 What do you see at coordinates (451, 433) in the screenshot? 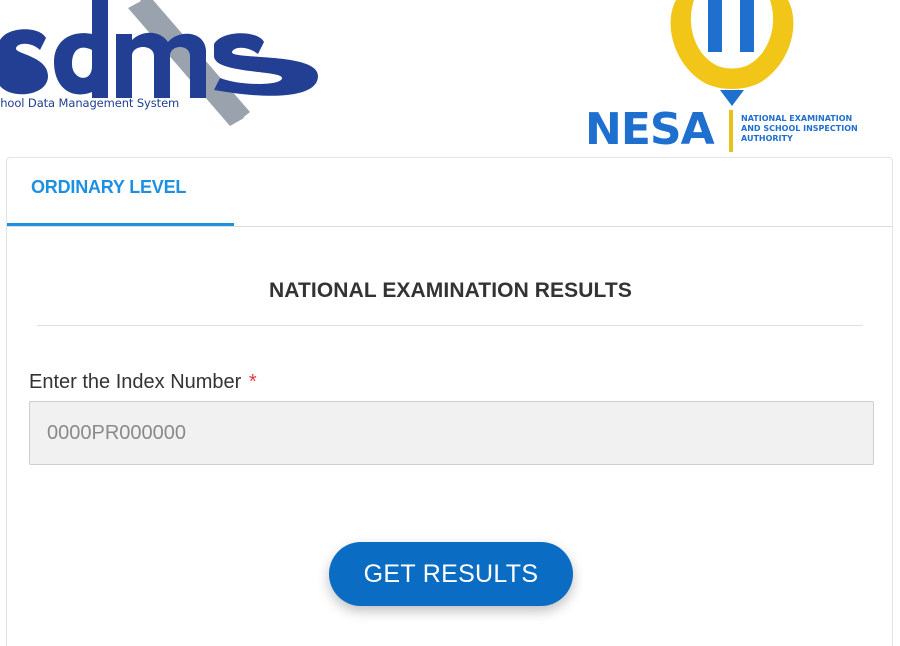
I see `index-number-input` at bounding box center [451, 433].